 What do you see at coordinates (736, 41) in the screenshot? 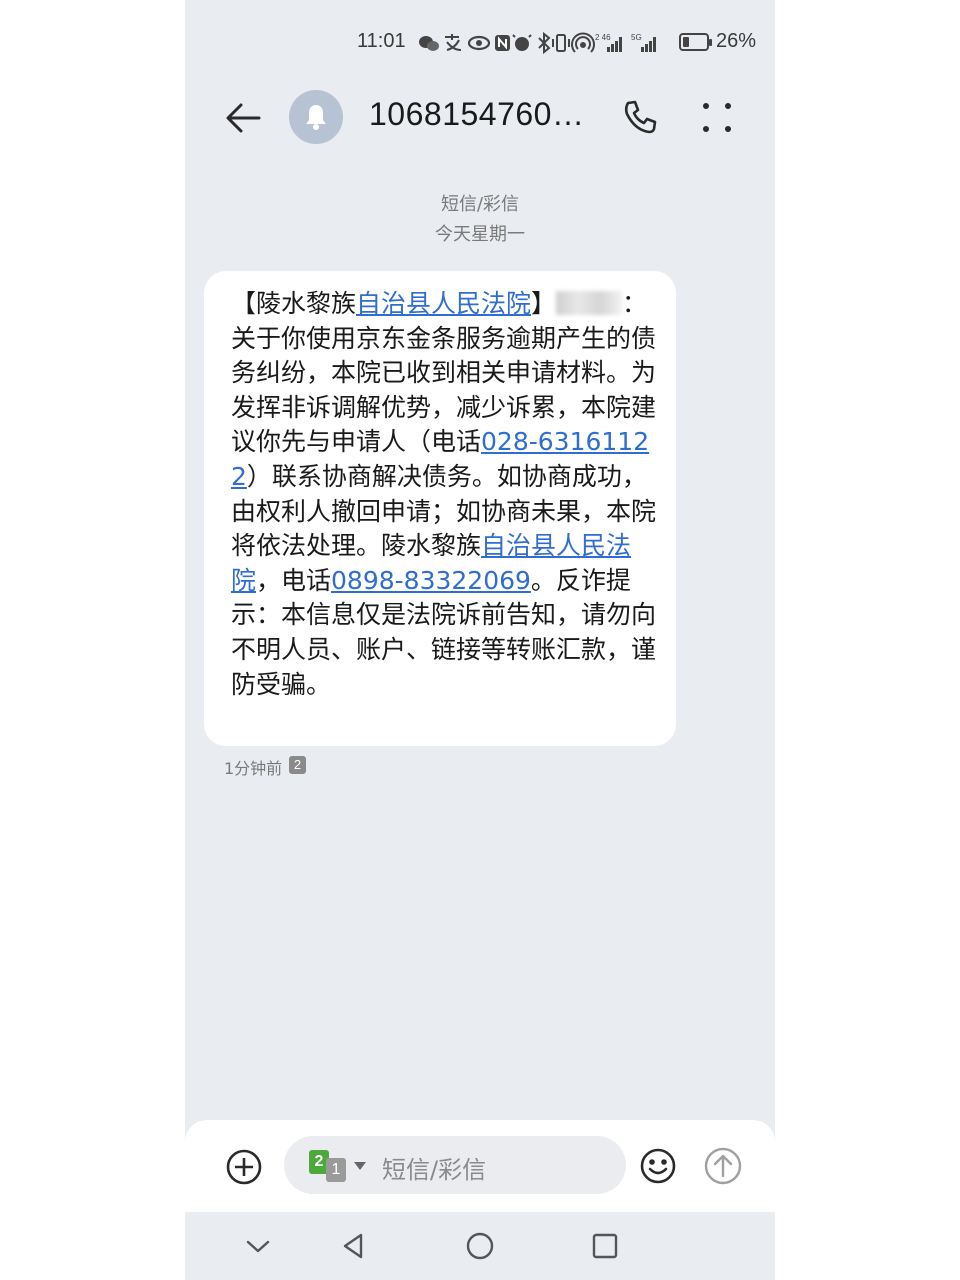
I see `battery-percent: 26%` at bounding box center [736, 41].